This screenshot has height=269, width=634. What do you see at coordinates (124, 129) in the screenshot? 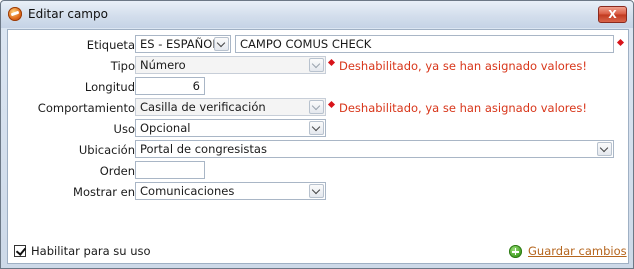
I see `uso-label: Uso` at bounding box center [124, 129].